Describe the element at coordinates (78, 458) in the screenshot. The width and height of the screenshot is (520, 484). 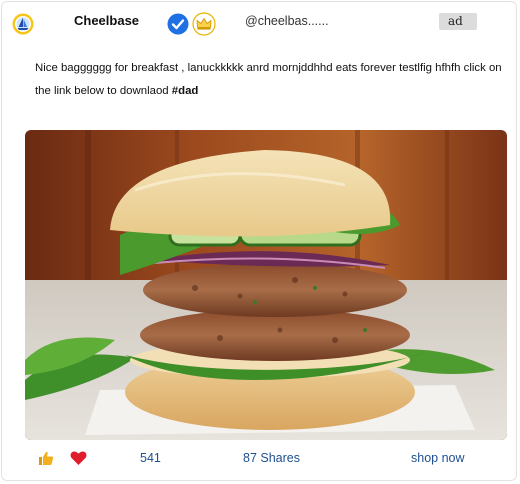
I see `heart-icon` at that location.